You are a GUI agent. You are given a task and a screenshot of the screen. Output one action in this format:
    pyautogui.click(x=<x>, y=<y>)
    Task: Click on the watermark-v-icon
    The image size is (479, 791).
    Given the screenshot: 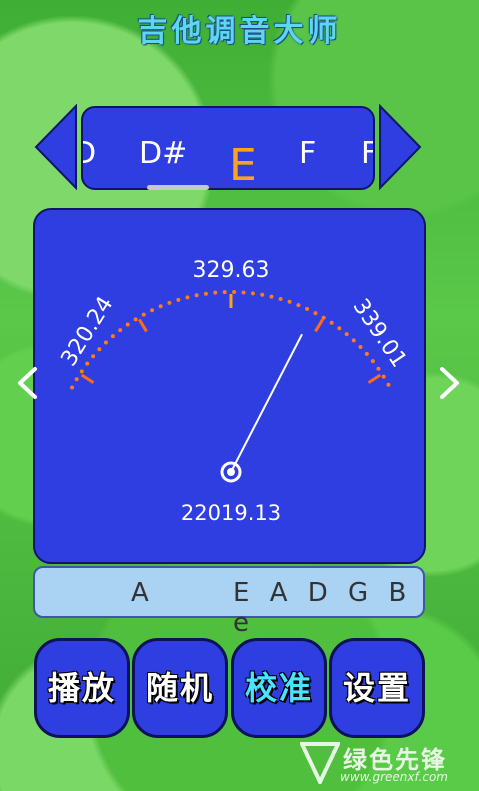 What is the action you would take?
    pyautogui.click(x=320, y=763)
    